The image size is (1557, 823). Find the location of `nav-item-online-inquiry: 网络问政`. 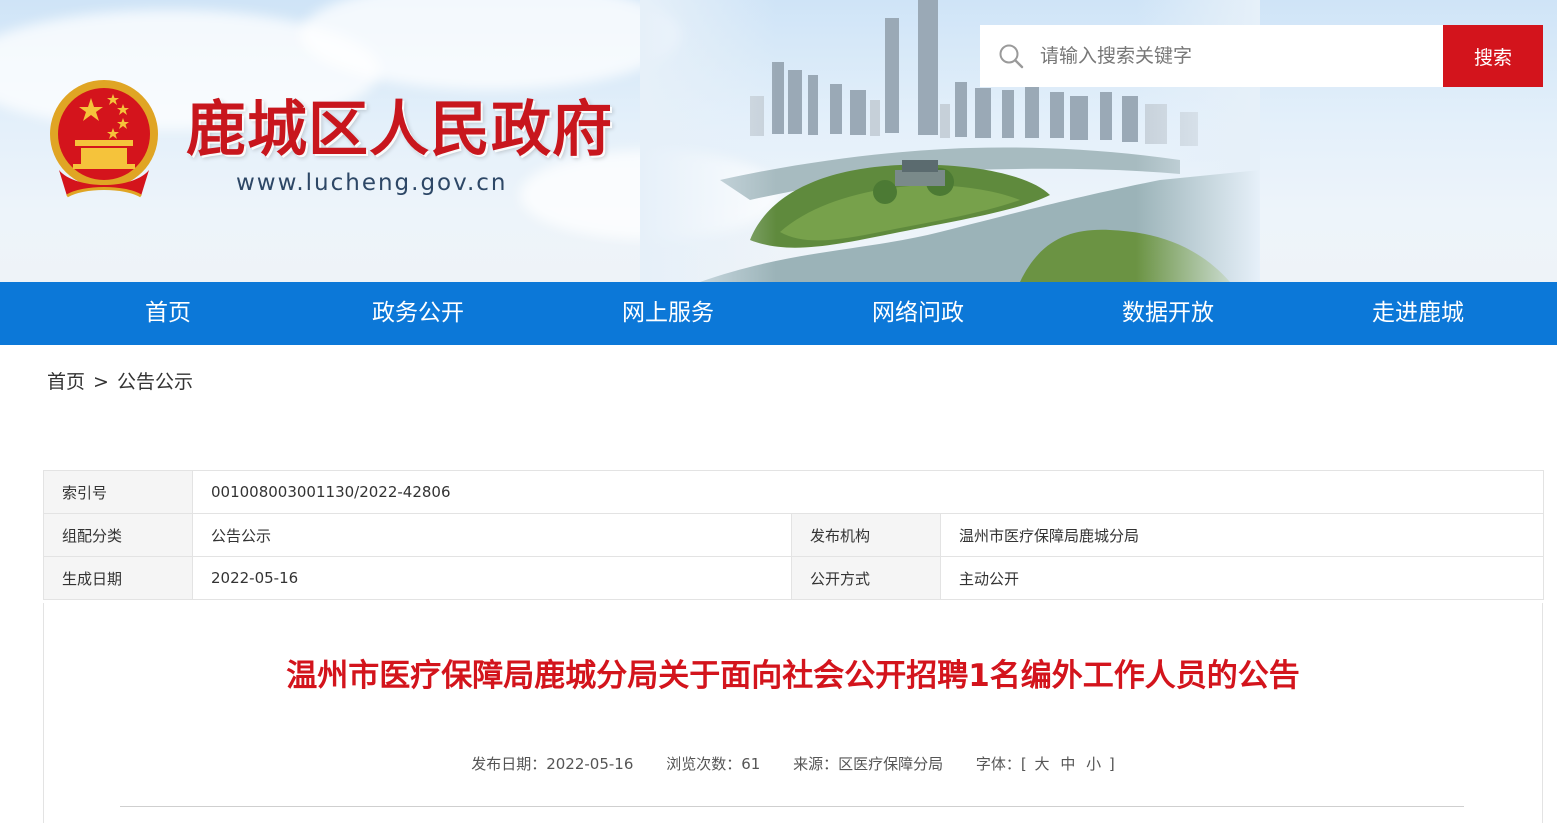

nav-item-online-inquiry: 网络问政 is located at coordinates (918, 313).